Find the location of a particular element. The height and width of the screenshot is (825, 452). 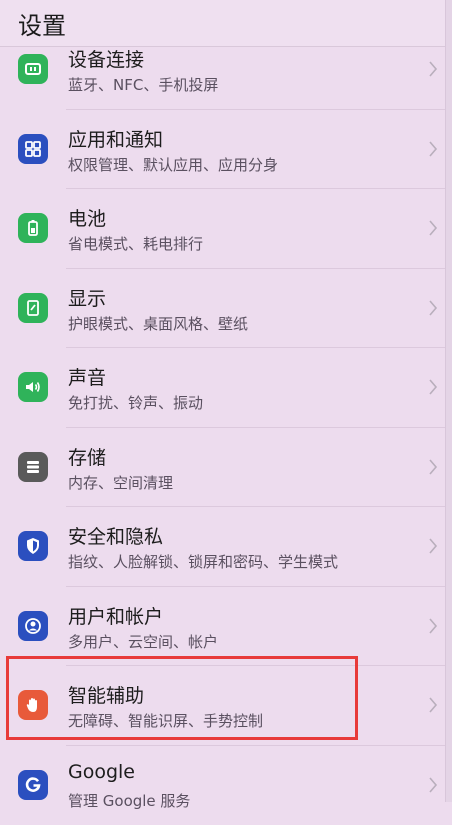

settings-item-title: 设备连接 is located at coordinates (106, 58).